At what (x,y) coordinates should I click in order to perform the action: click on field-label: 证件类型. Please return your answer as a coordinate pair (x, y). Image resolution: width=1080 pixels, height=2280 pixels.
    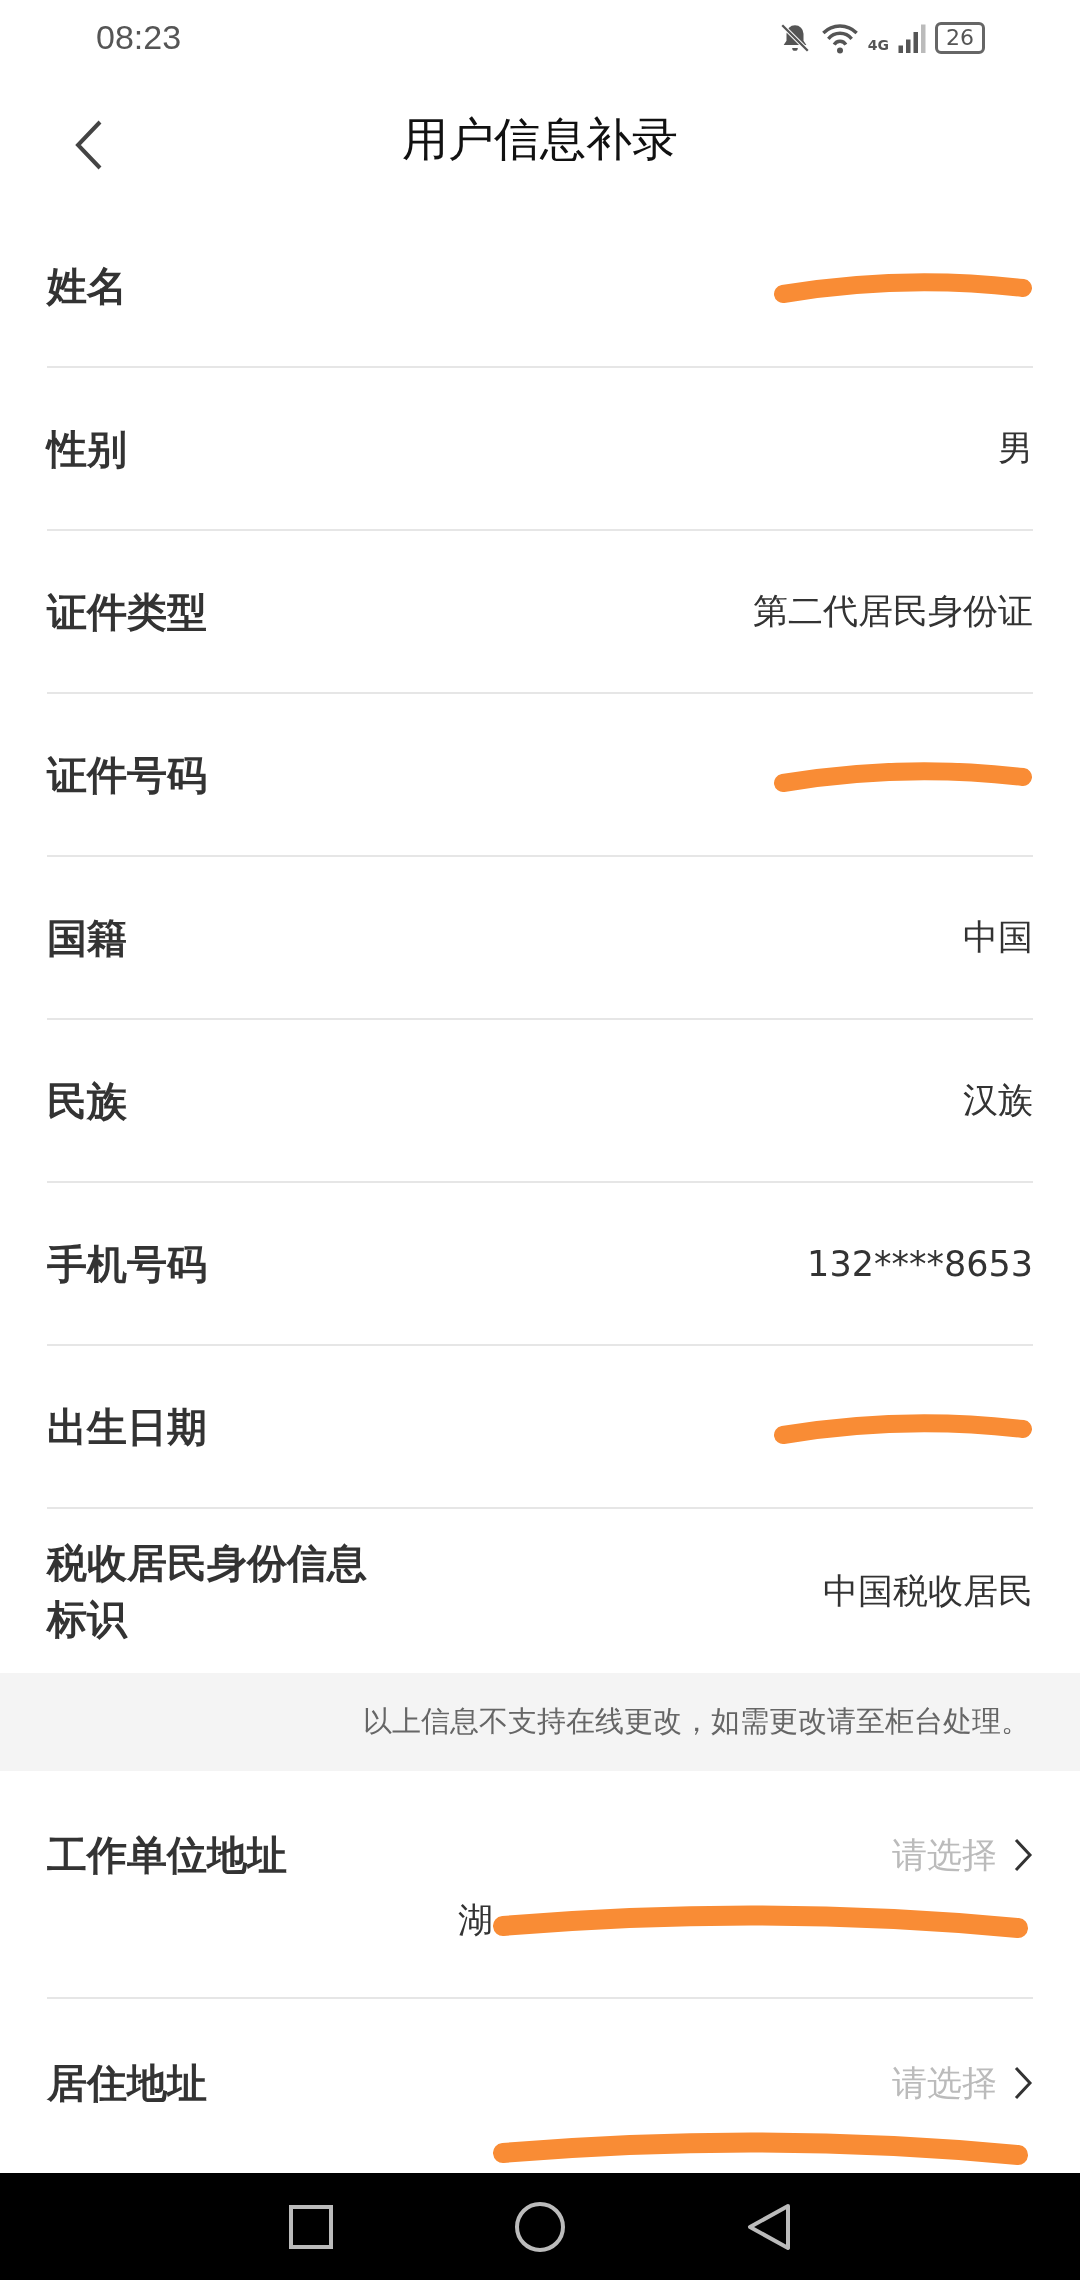
    Looking at the image, I should click on (127, 612).